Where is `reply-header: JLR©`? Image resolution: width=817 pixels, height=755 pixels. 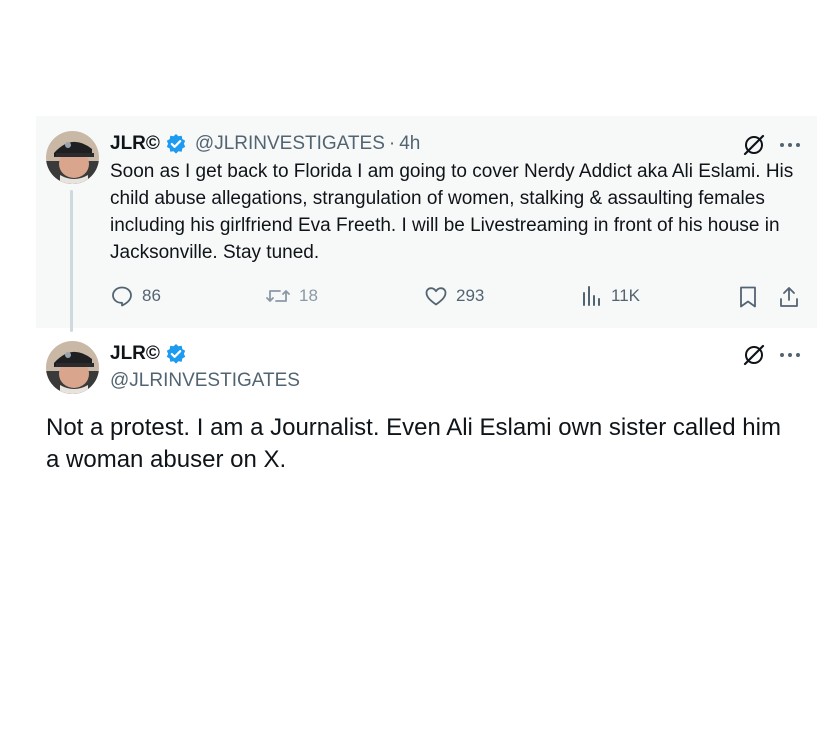
reply-header: JLR© is located at coordinates (148, 354).